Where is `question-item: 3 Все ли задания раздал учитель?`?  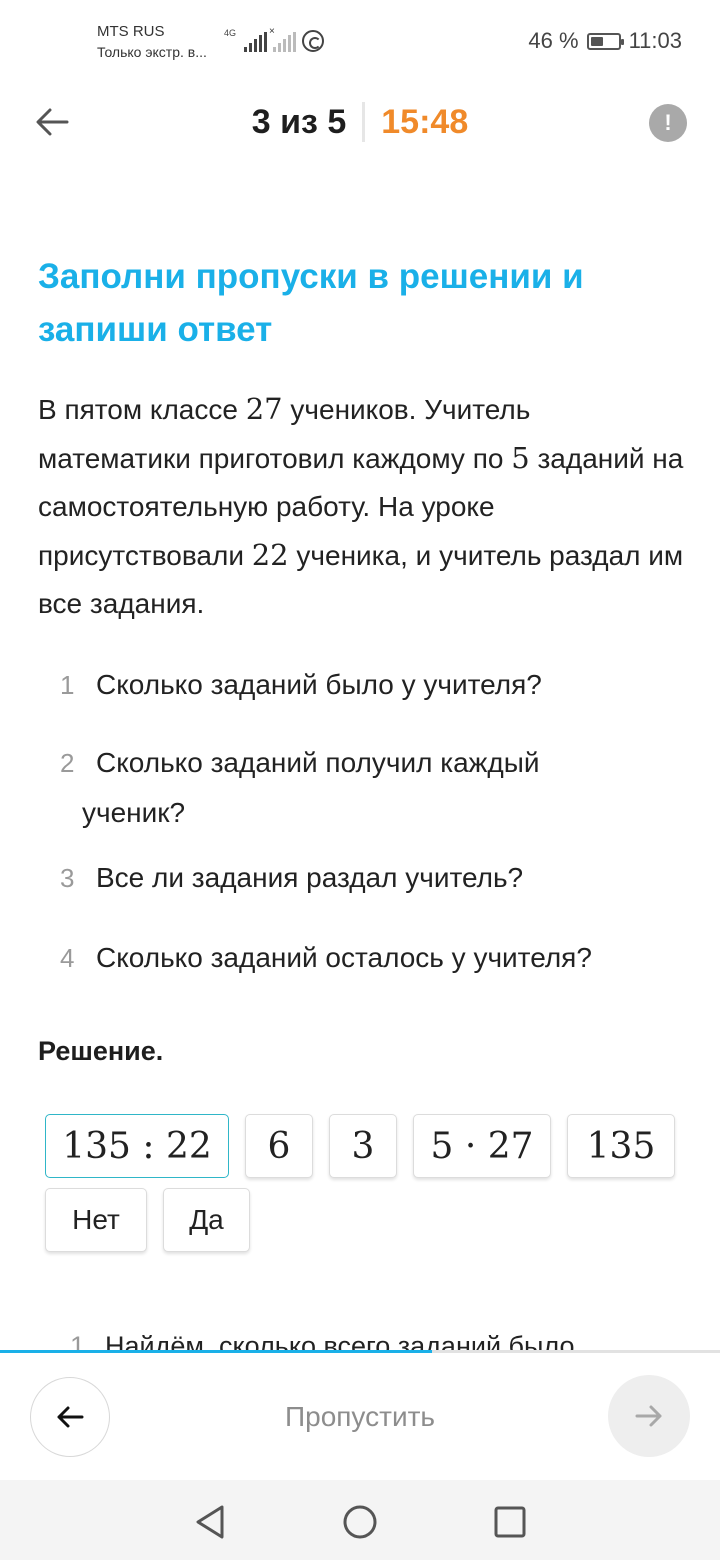 question-item: 3 Все ли задания раздал учитель? is located at coordinates (370, 878).